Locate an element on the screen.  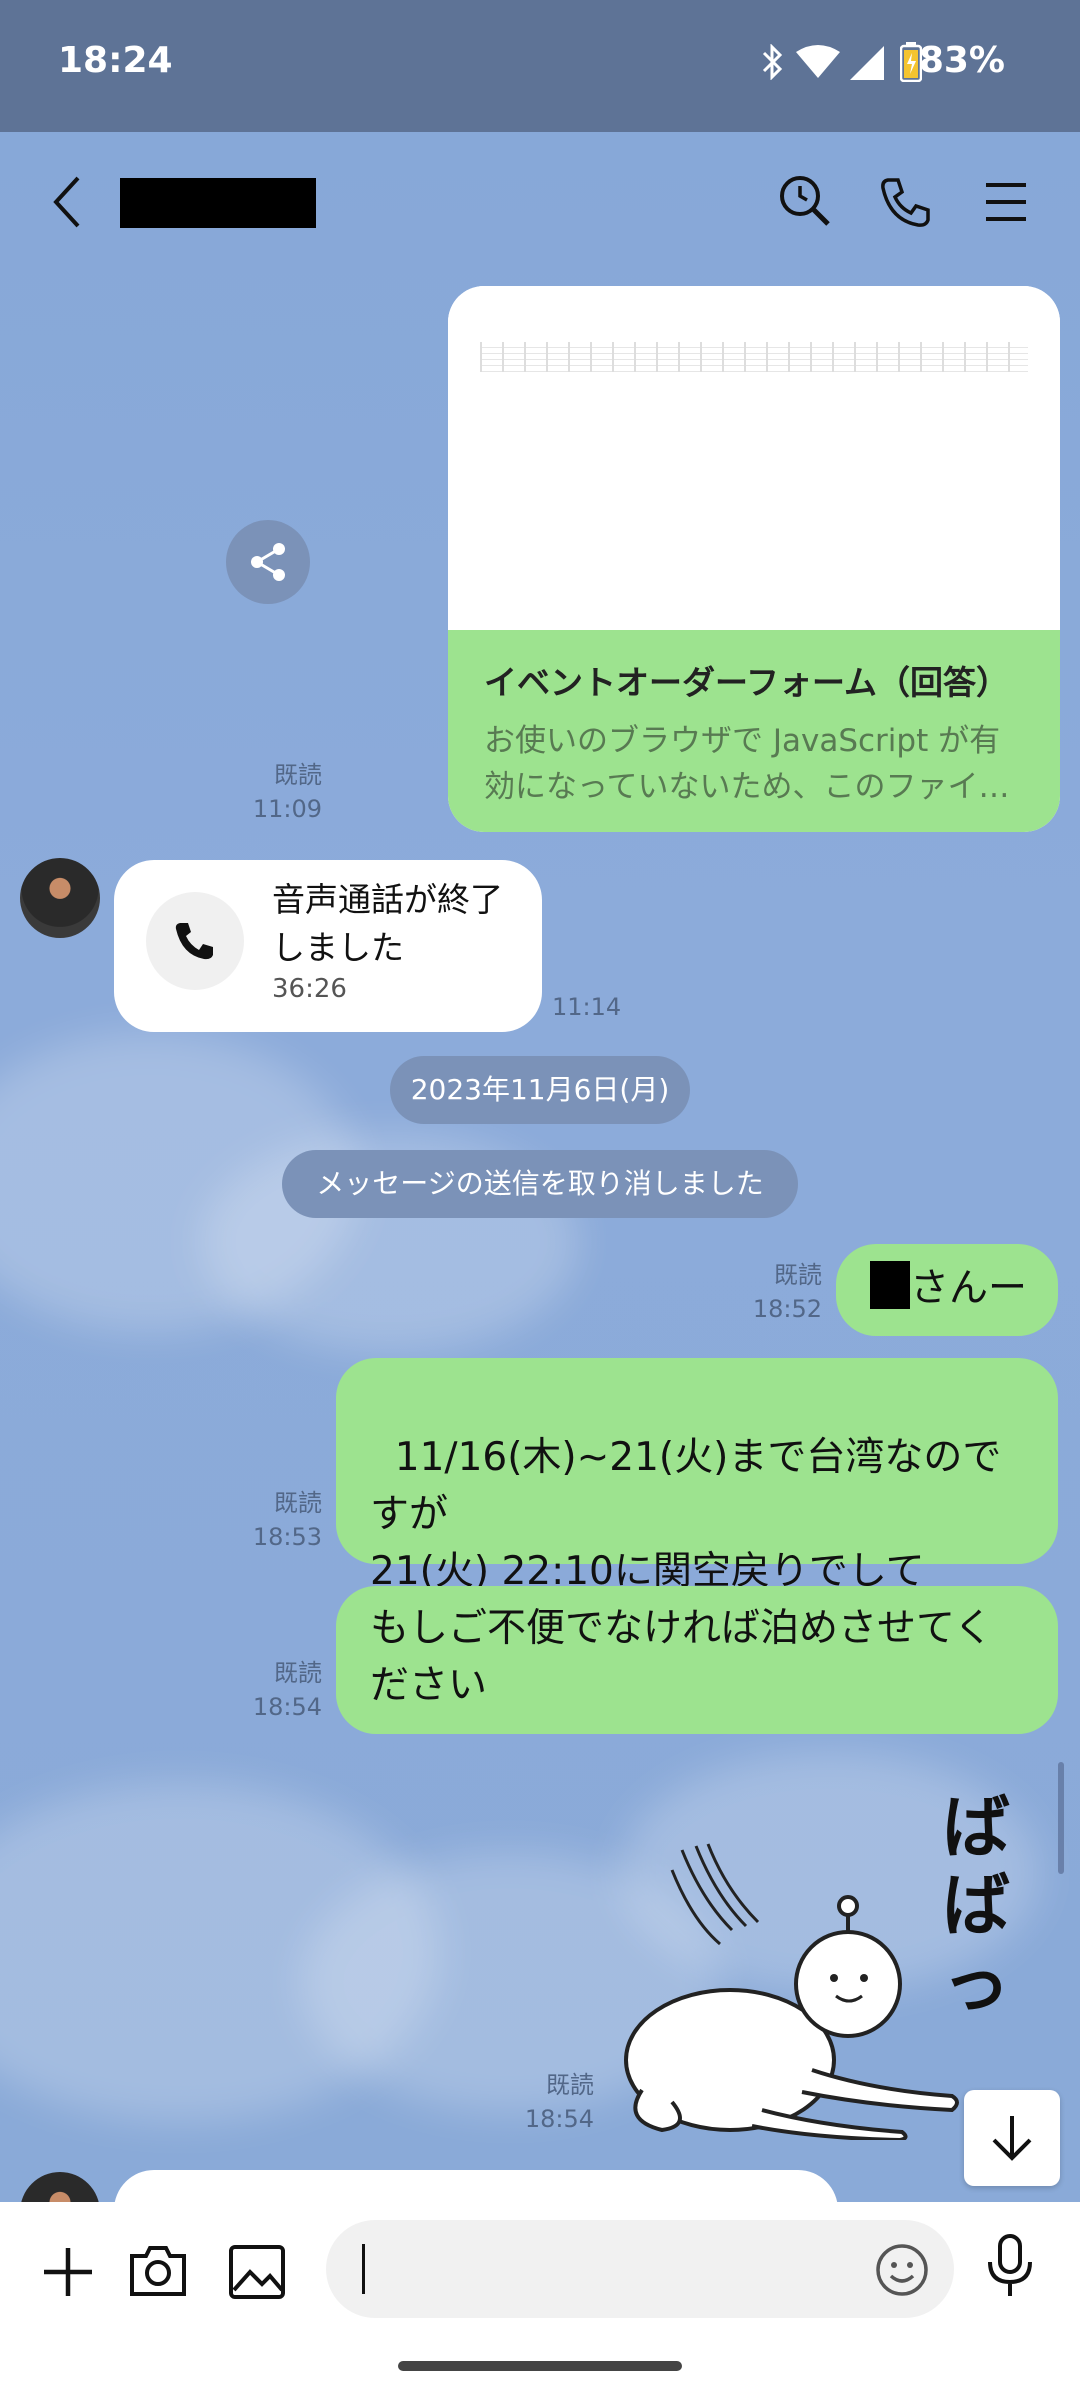
camera-icon is located at coordinates (158, 2271).